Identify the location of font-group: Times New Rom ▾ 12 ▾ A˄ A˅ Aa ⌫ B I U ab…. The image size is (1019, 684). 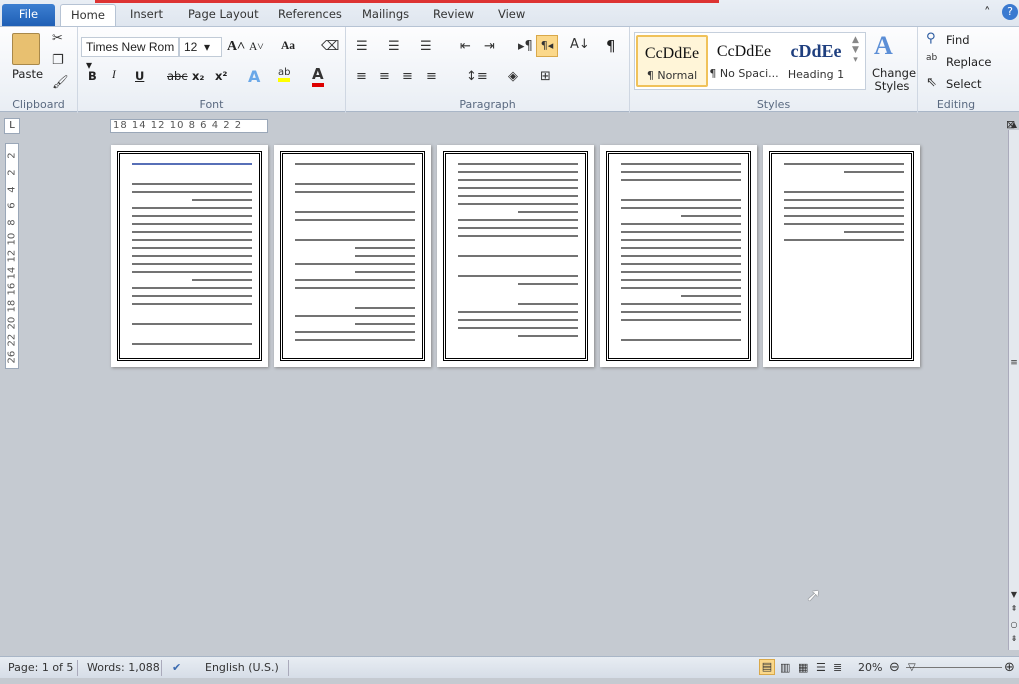
(212, 70).